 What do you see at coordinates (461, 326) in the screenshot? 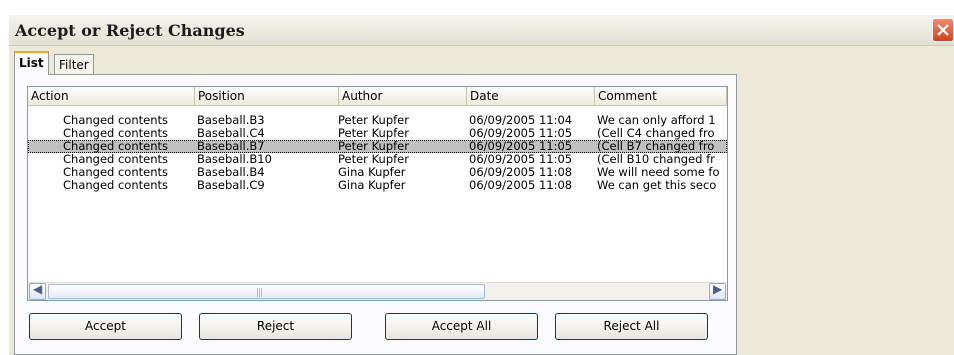
I see `accept-all-button: Accept All` at bounding box center [461, 326].